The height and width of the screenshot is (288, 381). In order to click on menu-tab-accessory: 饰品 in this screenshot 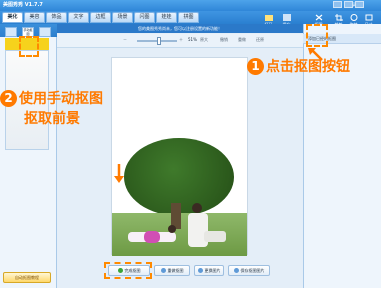, I will do `click(56, 17)`.